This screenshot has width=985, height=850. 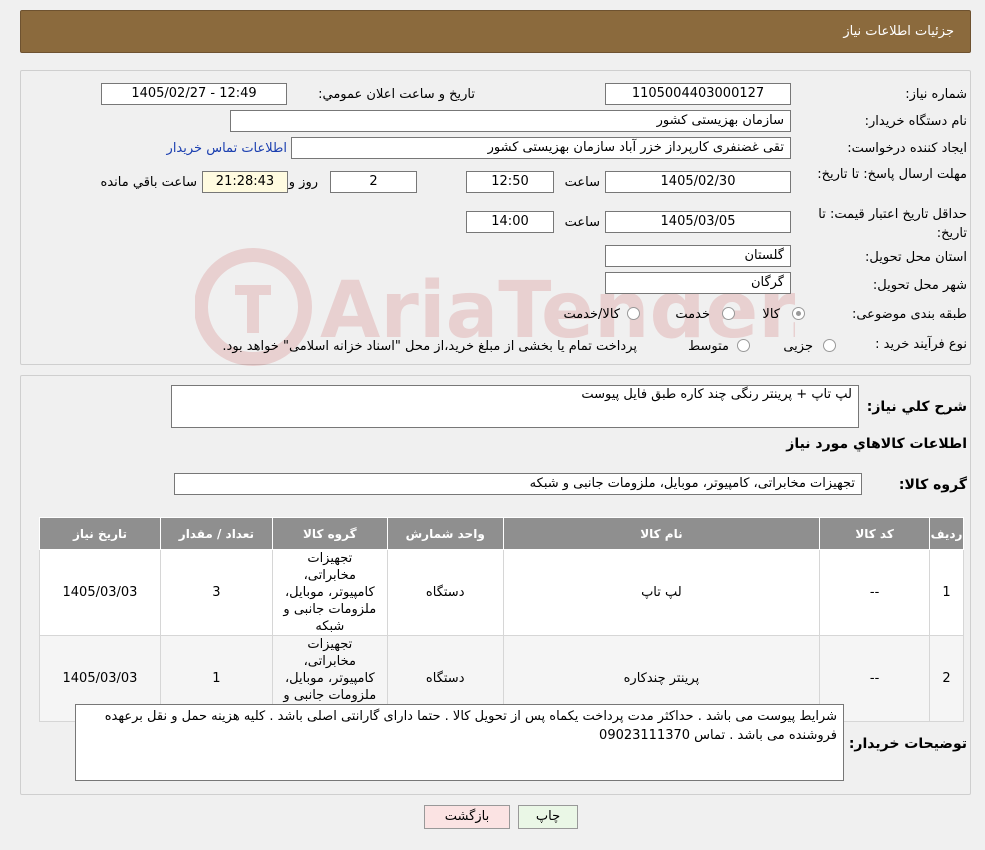 I want to click on category-both-text: کالا/خدمت, so click(x=591, y=314).